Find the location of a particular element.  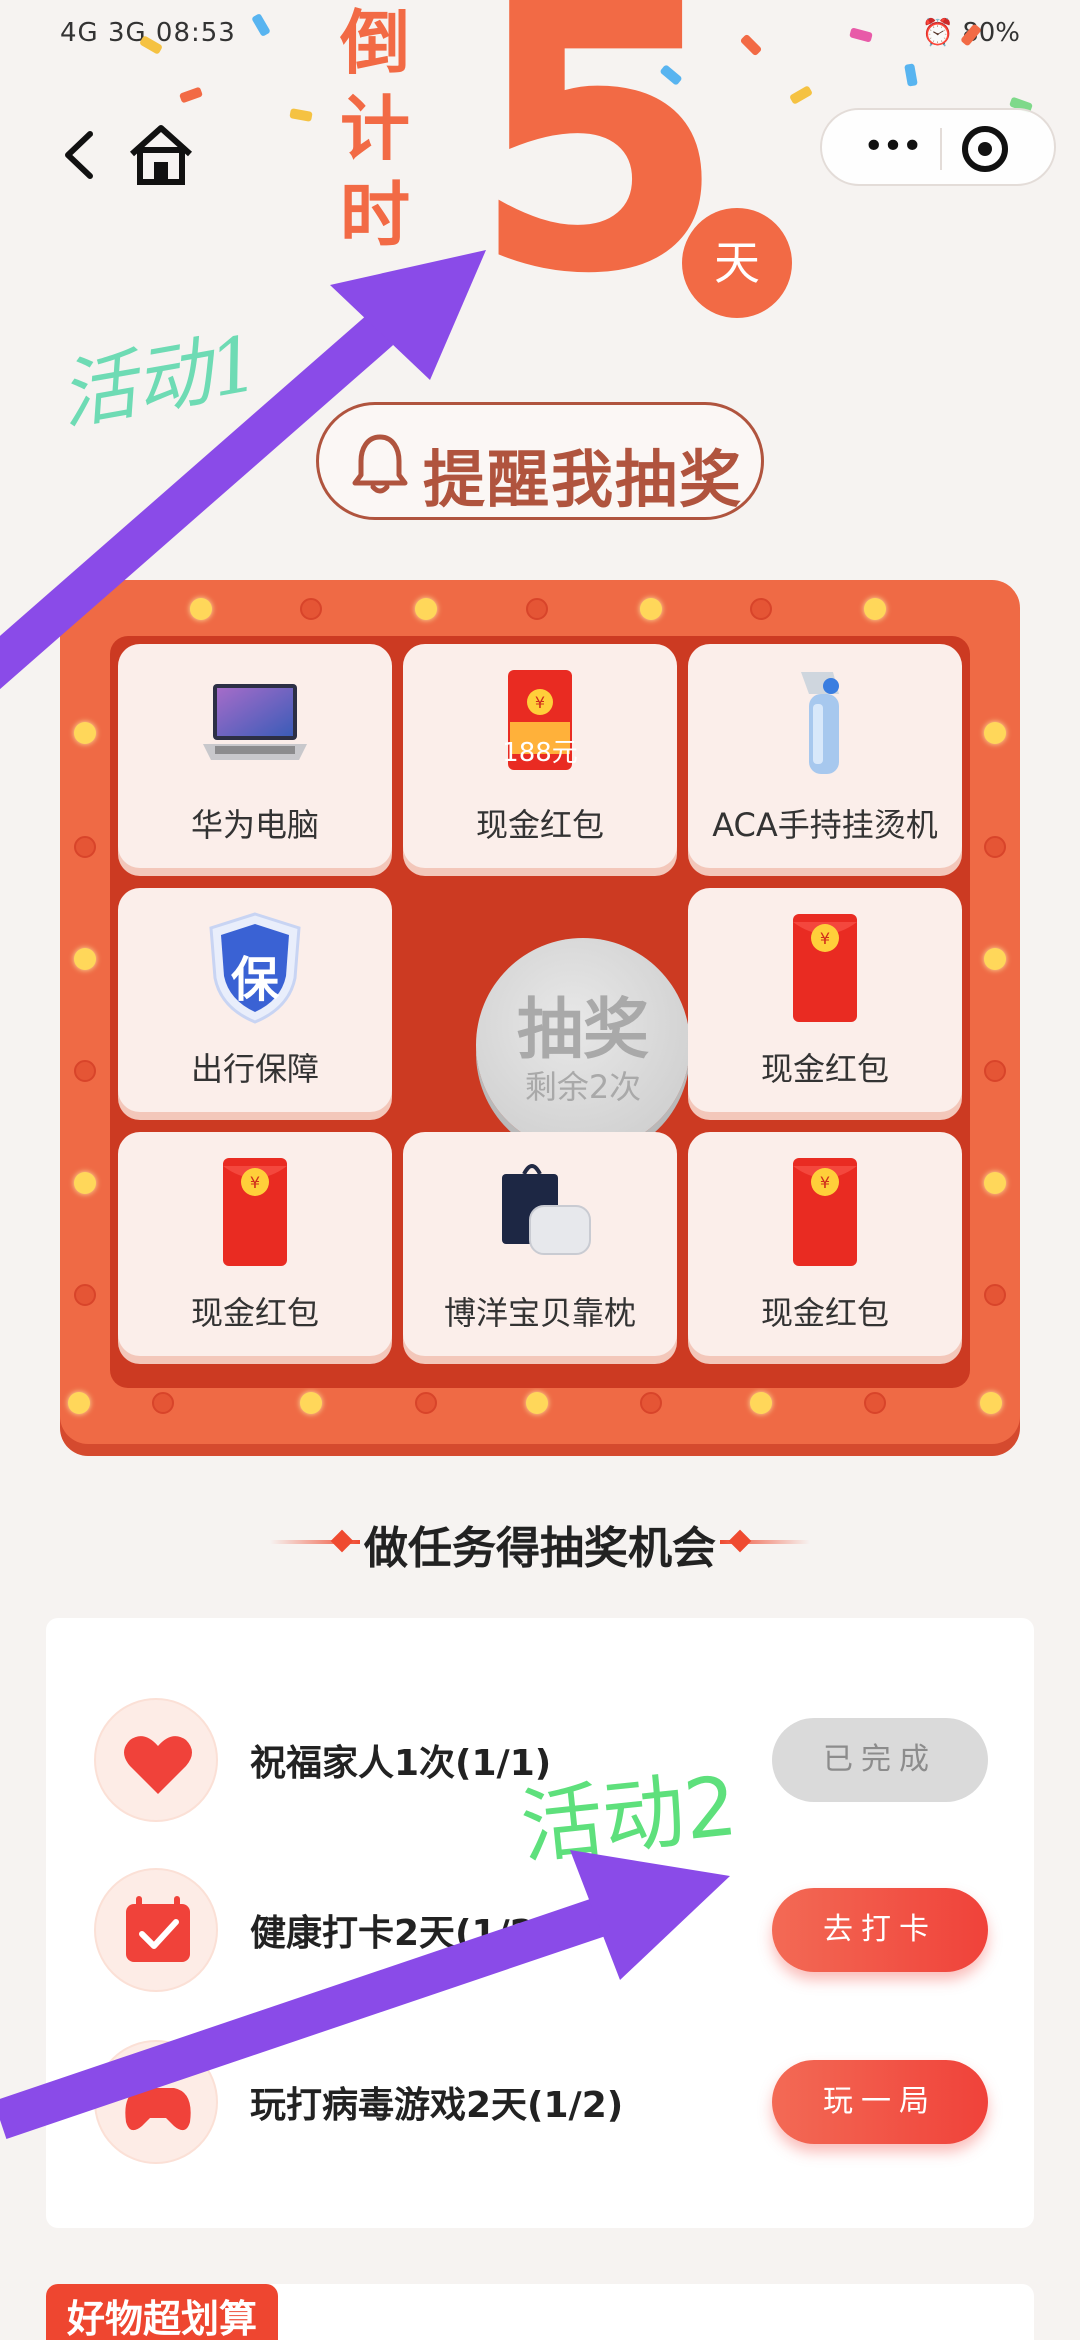

deals-banner: 好物超划算 is located at coordinates (540, 2312).